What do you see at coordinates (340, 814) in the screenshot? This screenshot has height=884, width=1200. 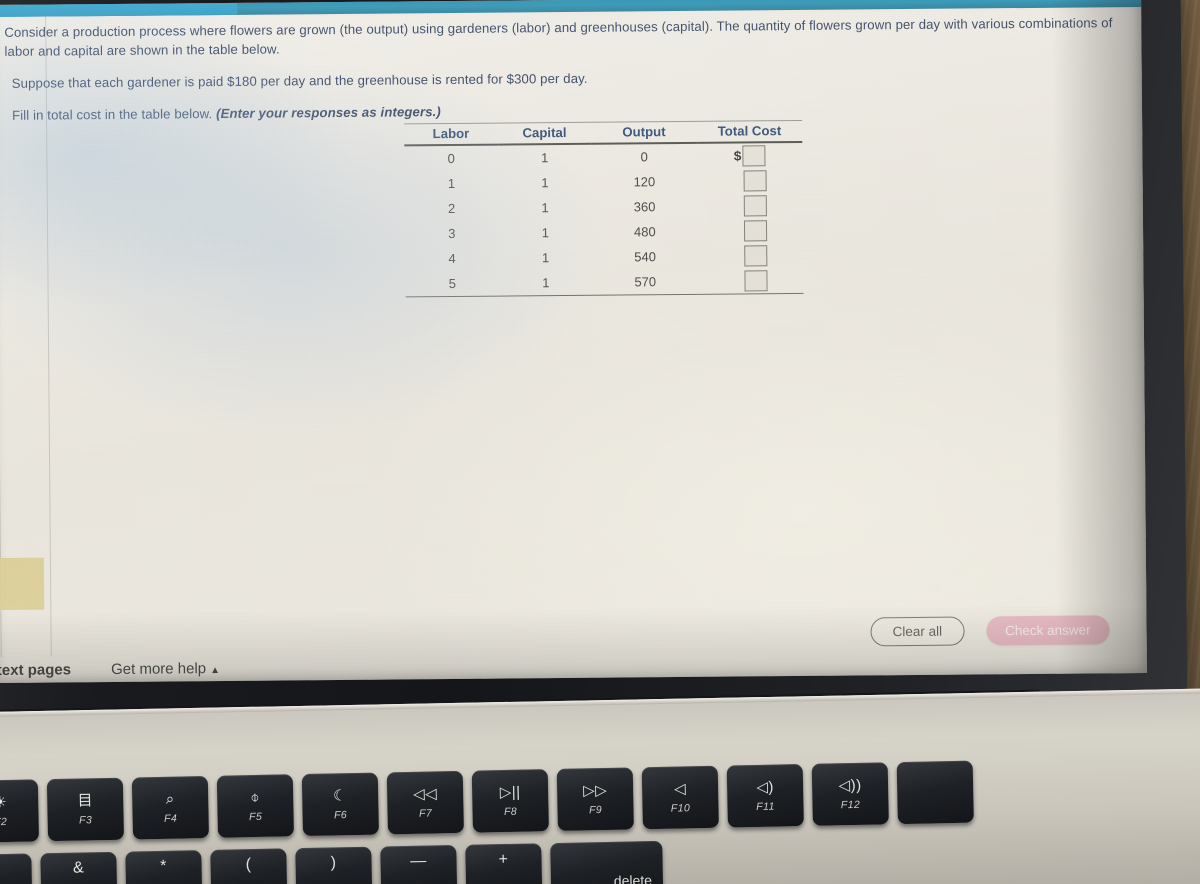 I see `key-fn-label: F6` at bounding box center [340, 814].